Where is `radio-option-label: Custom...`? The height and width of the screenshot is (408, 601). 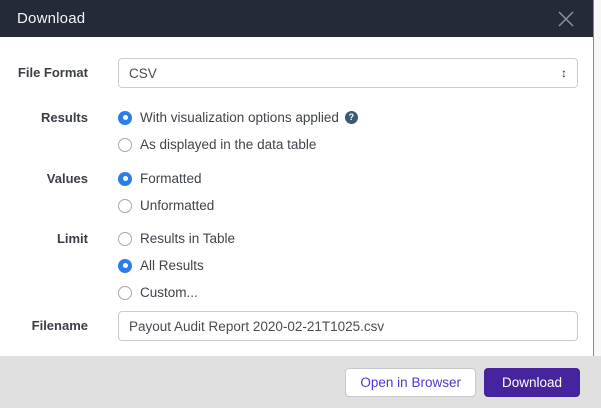 radio-option-label: Custom... is located at coordinates (169, 292).